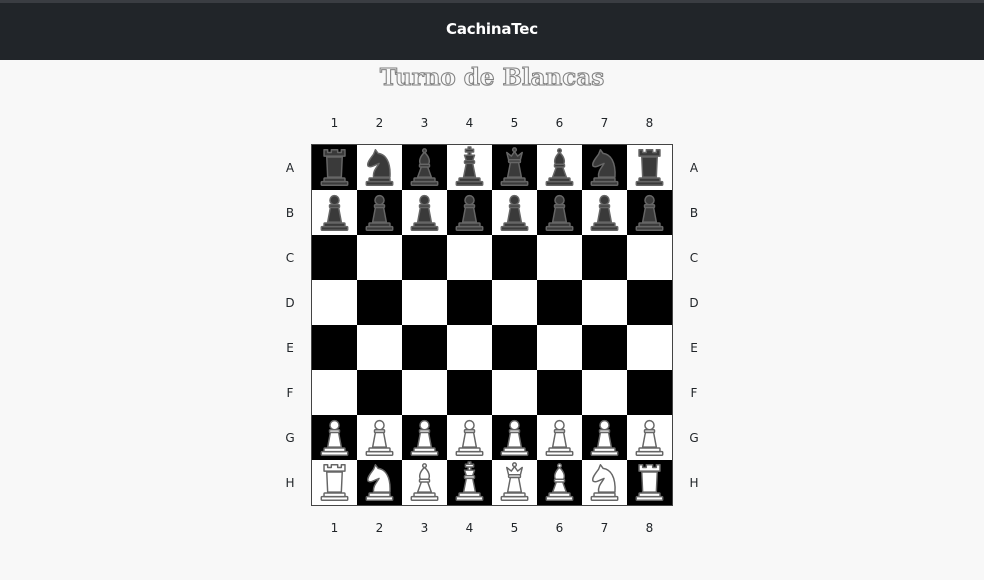 The width and height of the screenshot is (984, 580). I want to click on square-B8, so click(649, 212).